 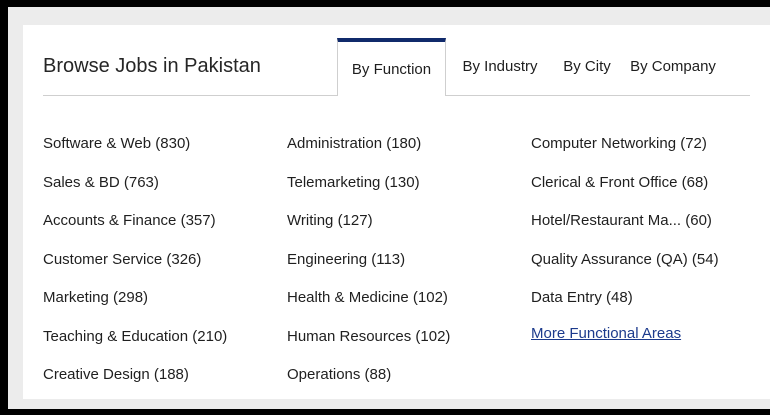 I want to click on function-link: Writing (127), so click(x=368, y=221).